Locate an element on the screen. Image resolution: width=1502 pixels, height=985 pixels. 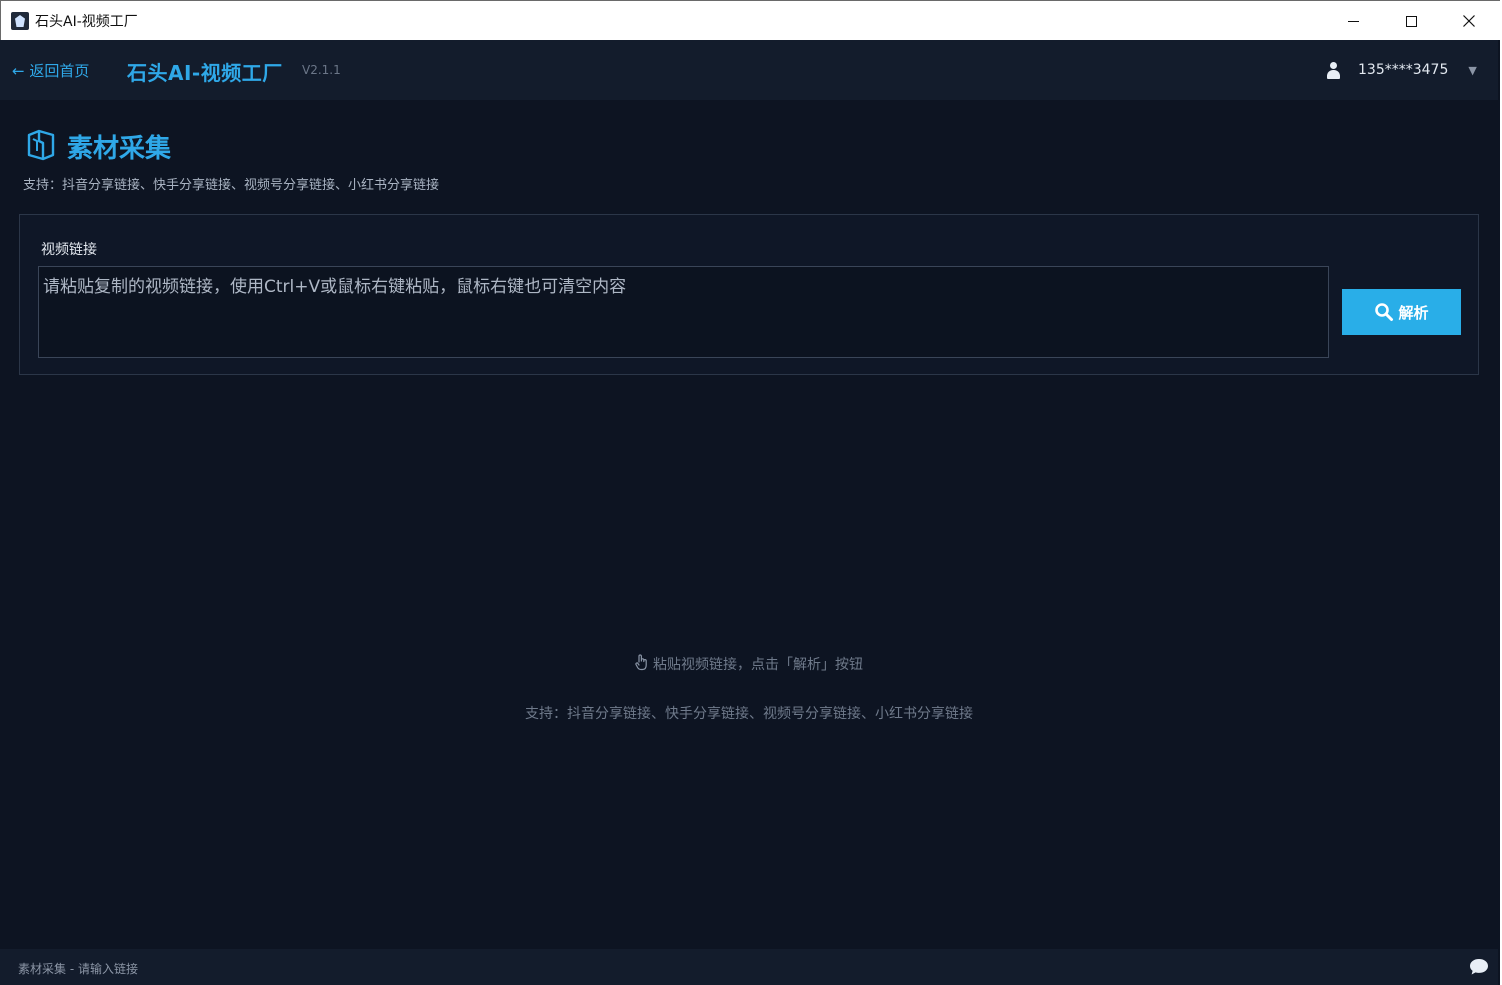
maximize-button is located at coordinates (1411, 21).